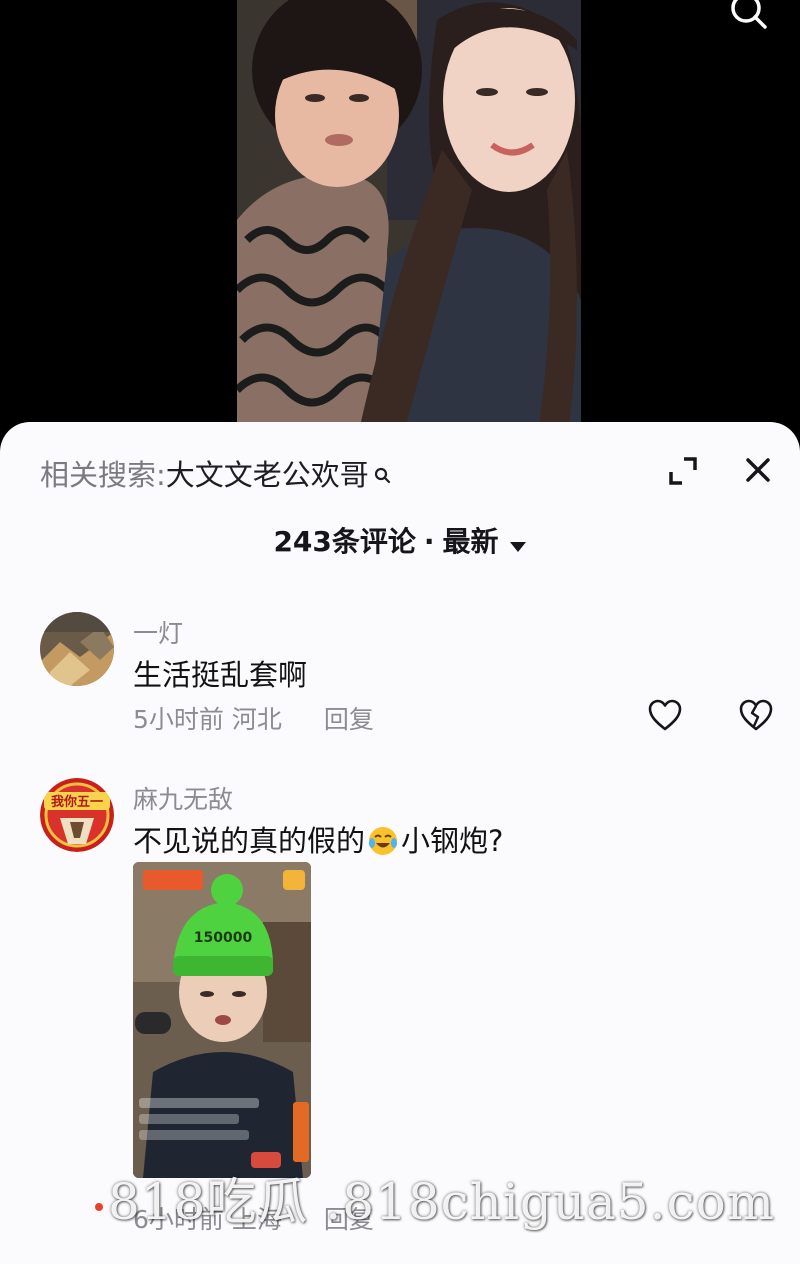  What do you see at coordinates (470, 541) in the screenshot?
I see `sort-label: 最新` at bounding box center [470, 541].